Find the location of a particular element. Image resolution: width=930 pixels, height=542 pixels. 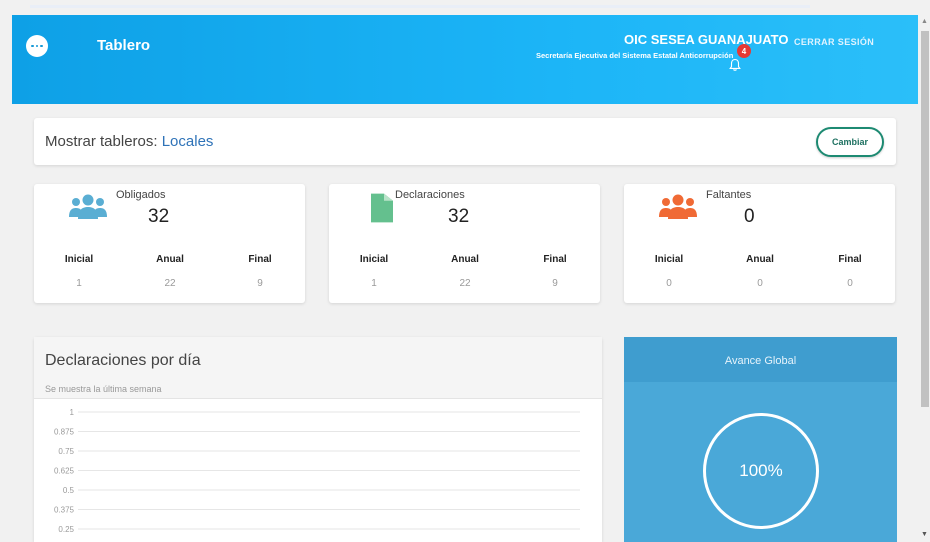

organization-name: OIC SESEA GUANAJUATO is located at coordinates (706, 39).